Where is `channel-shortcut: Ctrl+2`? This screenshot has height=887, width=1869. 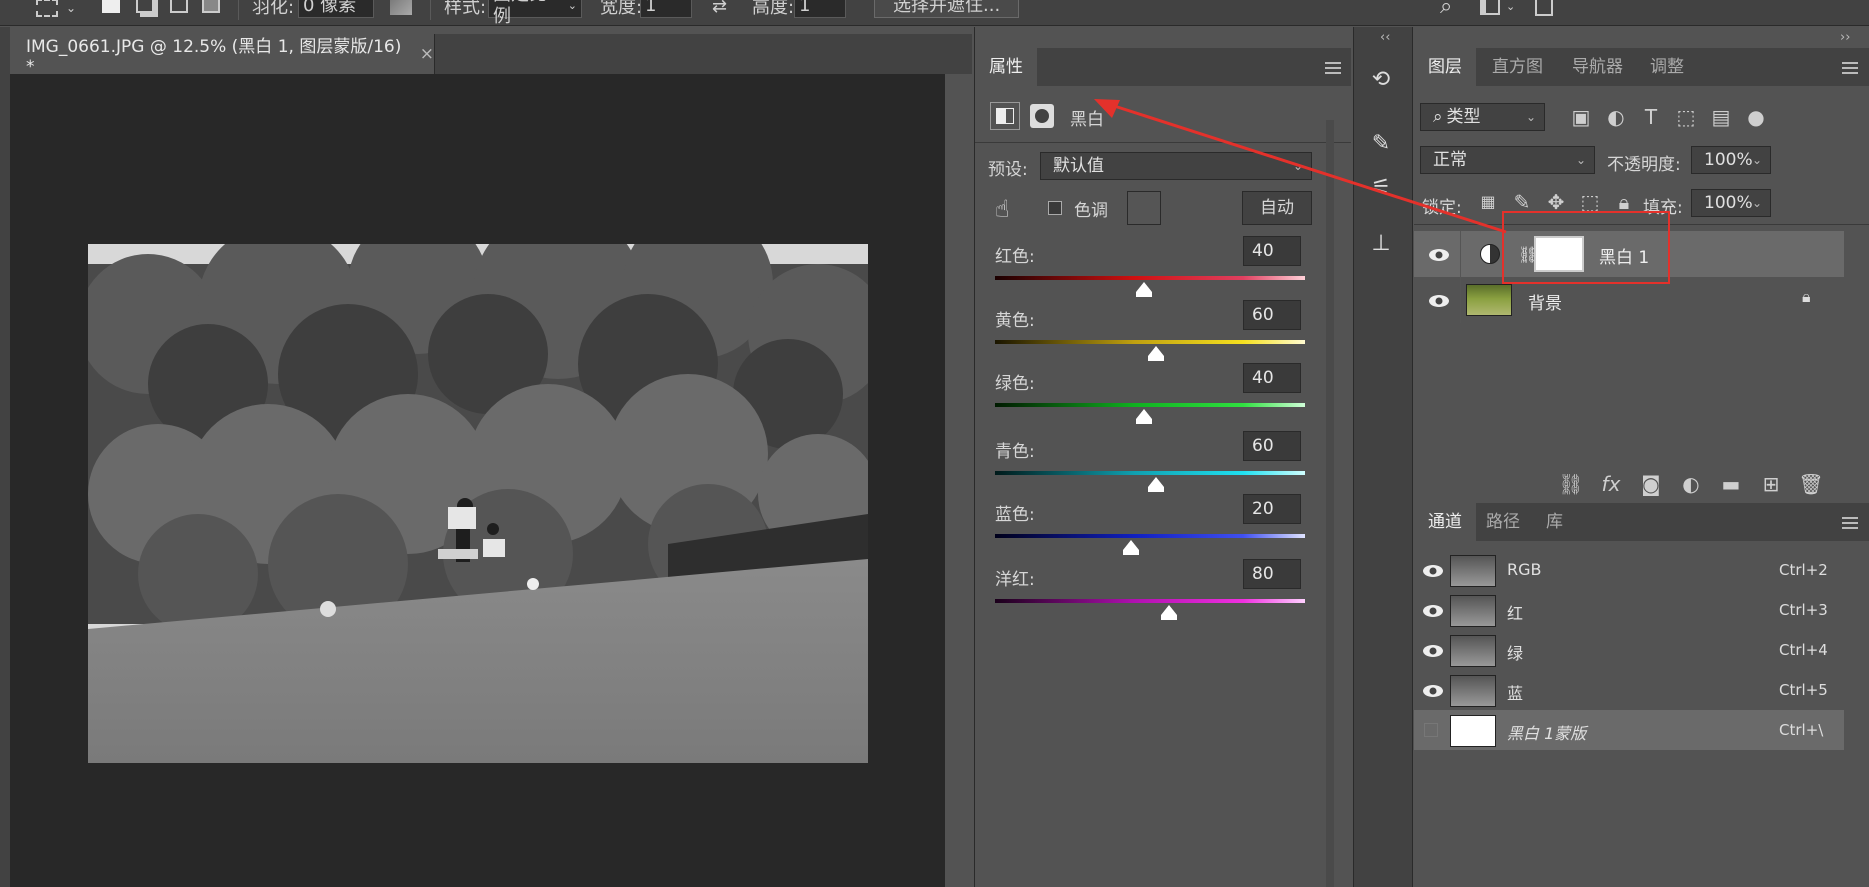 channel-shortcut: Ctrl+2 is located at coordinates (1803, 570).